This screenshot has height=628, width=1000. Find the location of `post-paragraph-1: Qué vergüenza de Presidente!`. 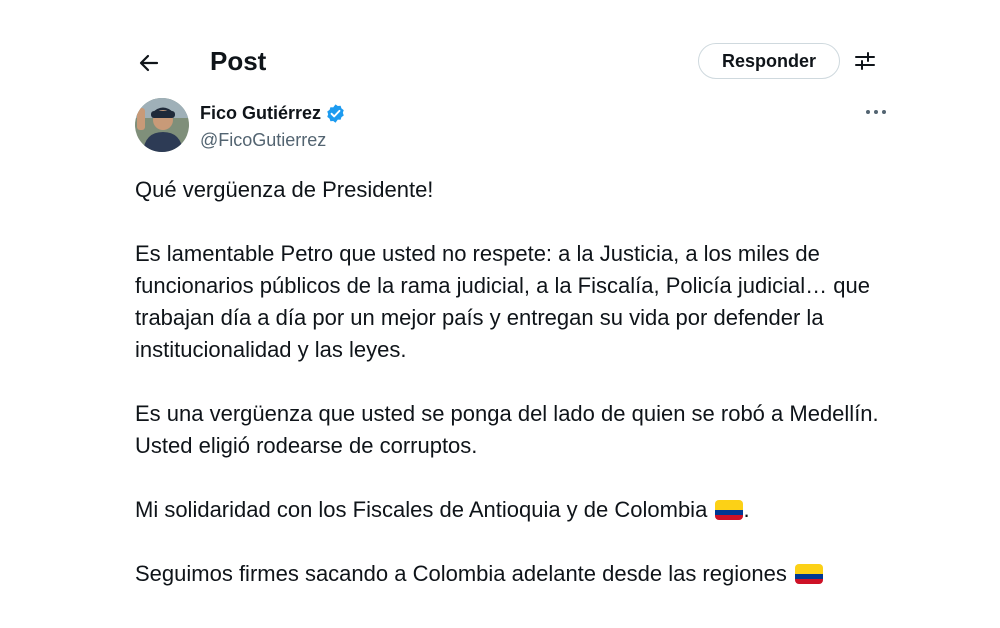

post-paragraph-1: Qué vergüenza de Presidente! is located at coordinates (284, 189).